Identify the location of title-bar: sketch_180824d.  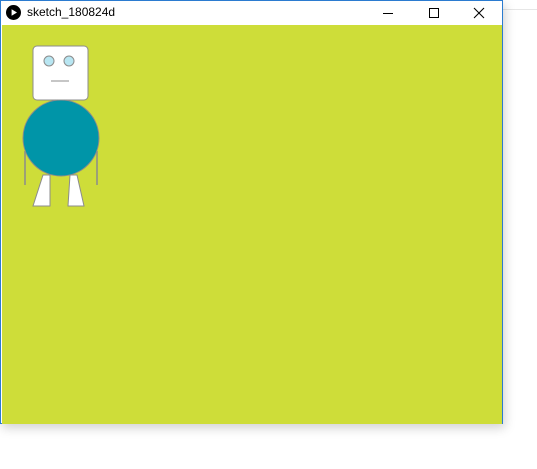
(251, 13).